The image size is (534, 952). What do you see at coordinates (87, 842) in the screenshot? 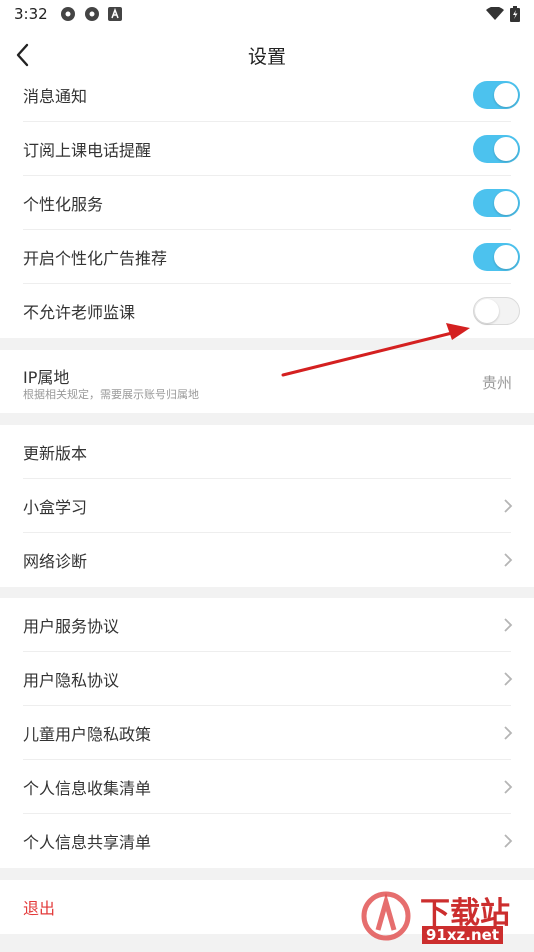
I see `setting-label: 个人信息共享清单` at bounding box center [87, 842].